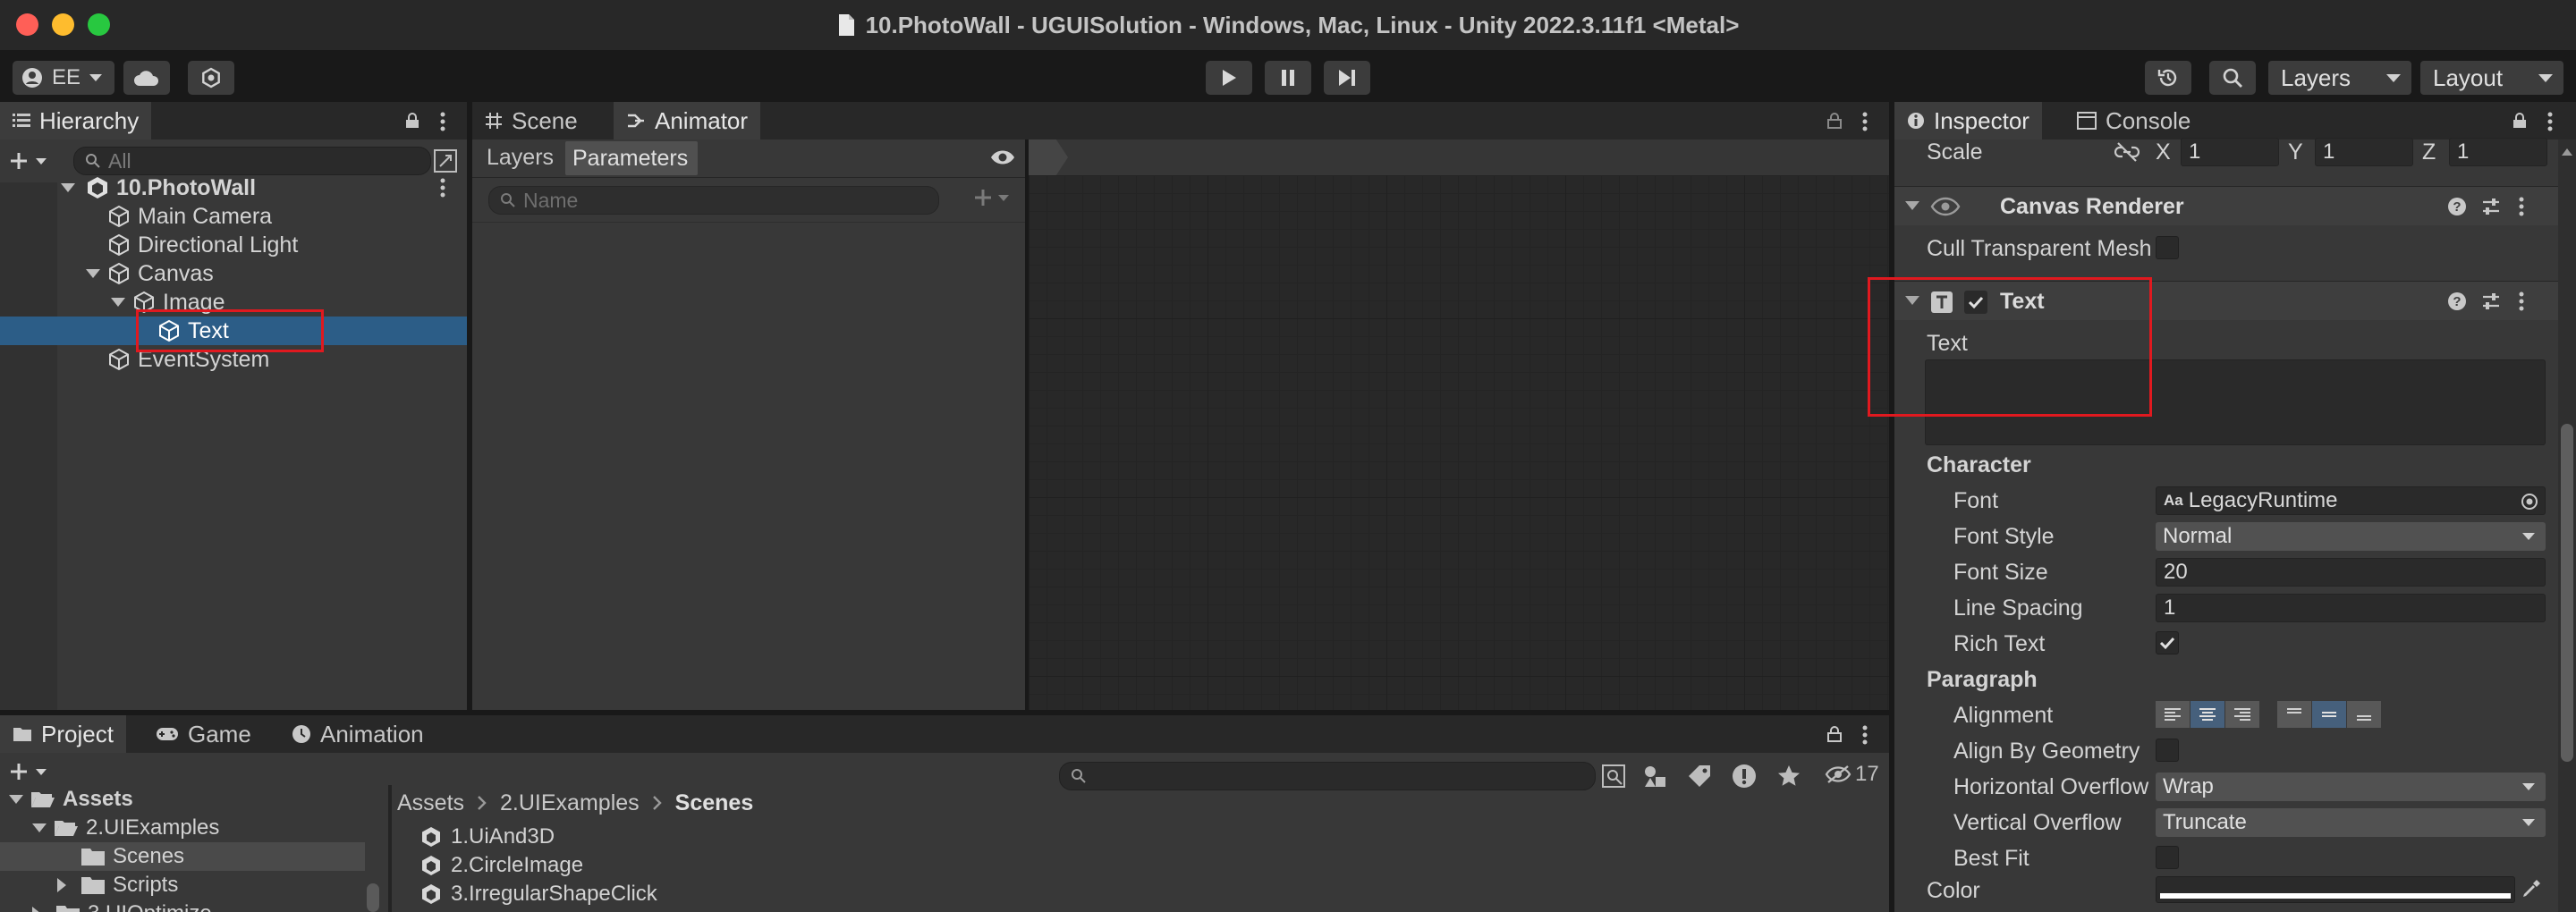 This screenshot has width=2576, height=912. I want to click on constrain-proportions-icon, so click(2127, 152).